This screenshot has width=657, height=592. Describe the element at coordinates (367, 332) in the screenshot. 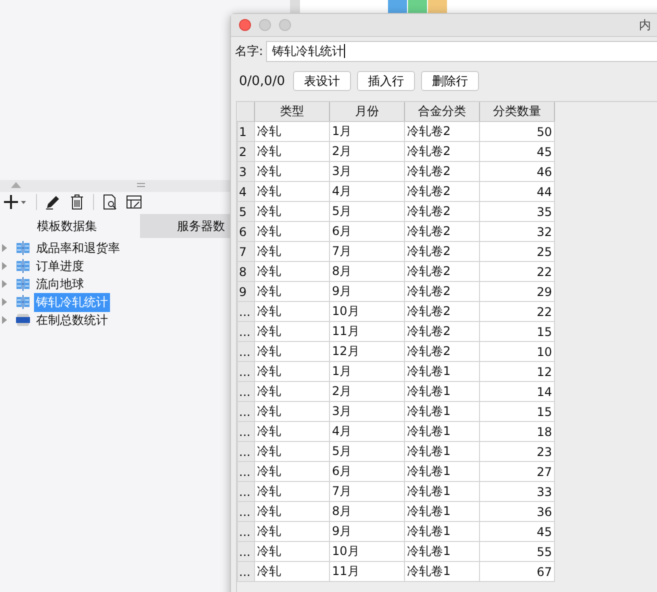

I see `table-cell: 11月` at that location.